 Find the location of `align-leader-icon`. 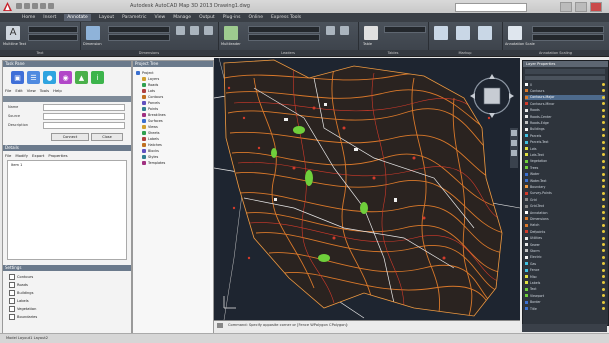

align-leader-icon is located at coordinates (344, 30).